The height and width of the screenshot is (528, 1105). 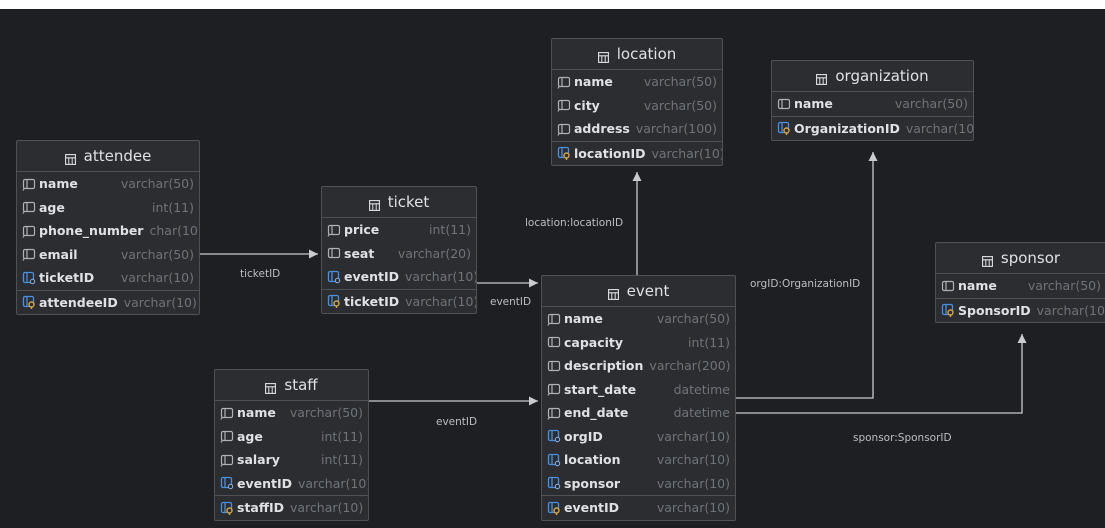 What do you see at coordinates (872, 128) in the screenshot?
I see `column-row: OrganizationID varchar(10)` at bounding box center [872, 128].